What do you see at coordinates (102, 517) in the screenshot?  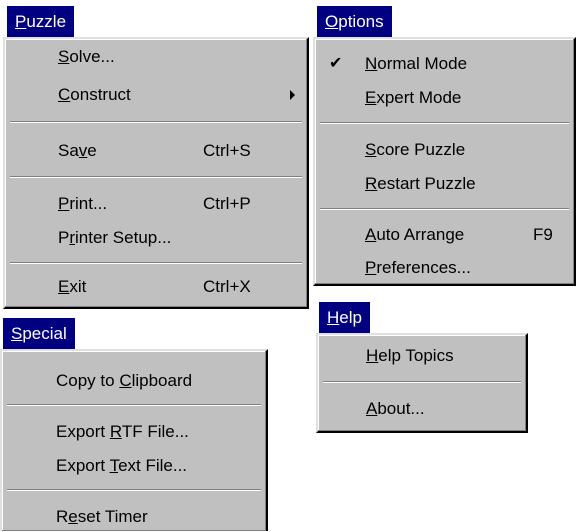 I see `menu-item-reset-timer: Reset Timer` at bounding box center [102, 517].